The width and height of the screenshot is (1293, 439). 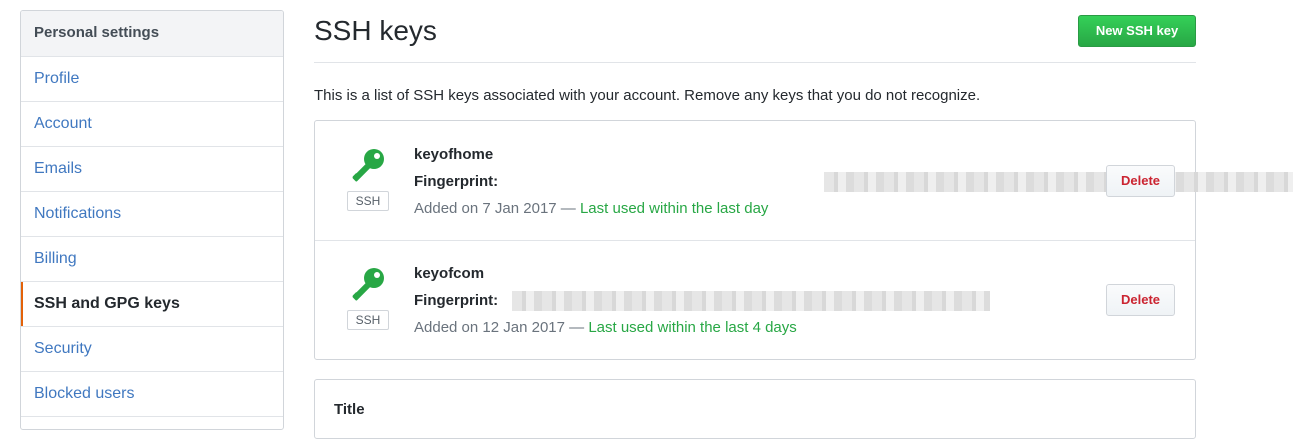 What do you see at coordinates (152, 394) in the screenshot?
I see `sidebar-item-blocked-users: Blocked users` at bounding box center [152, 394].